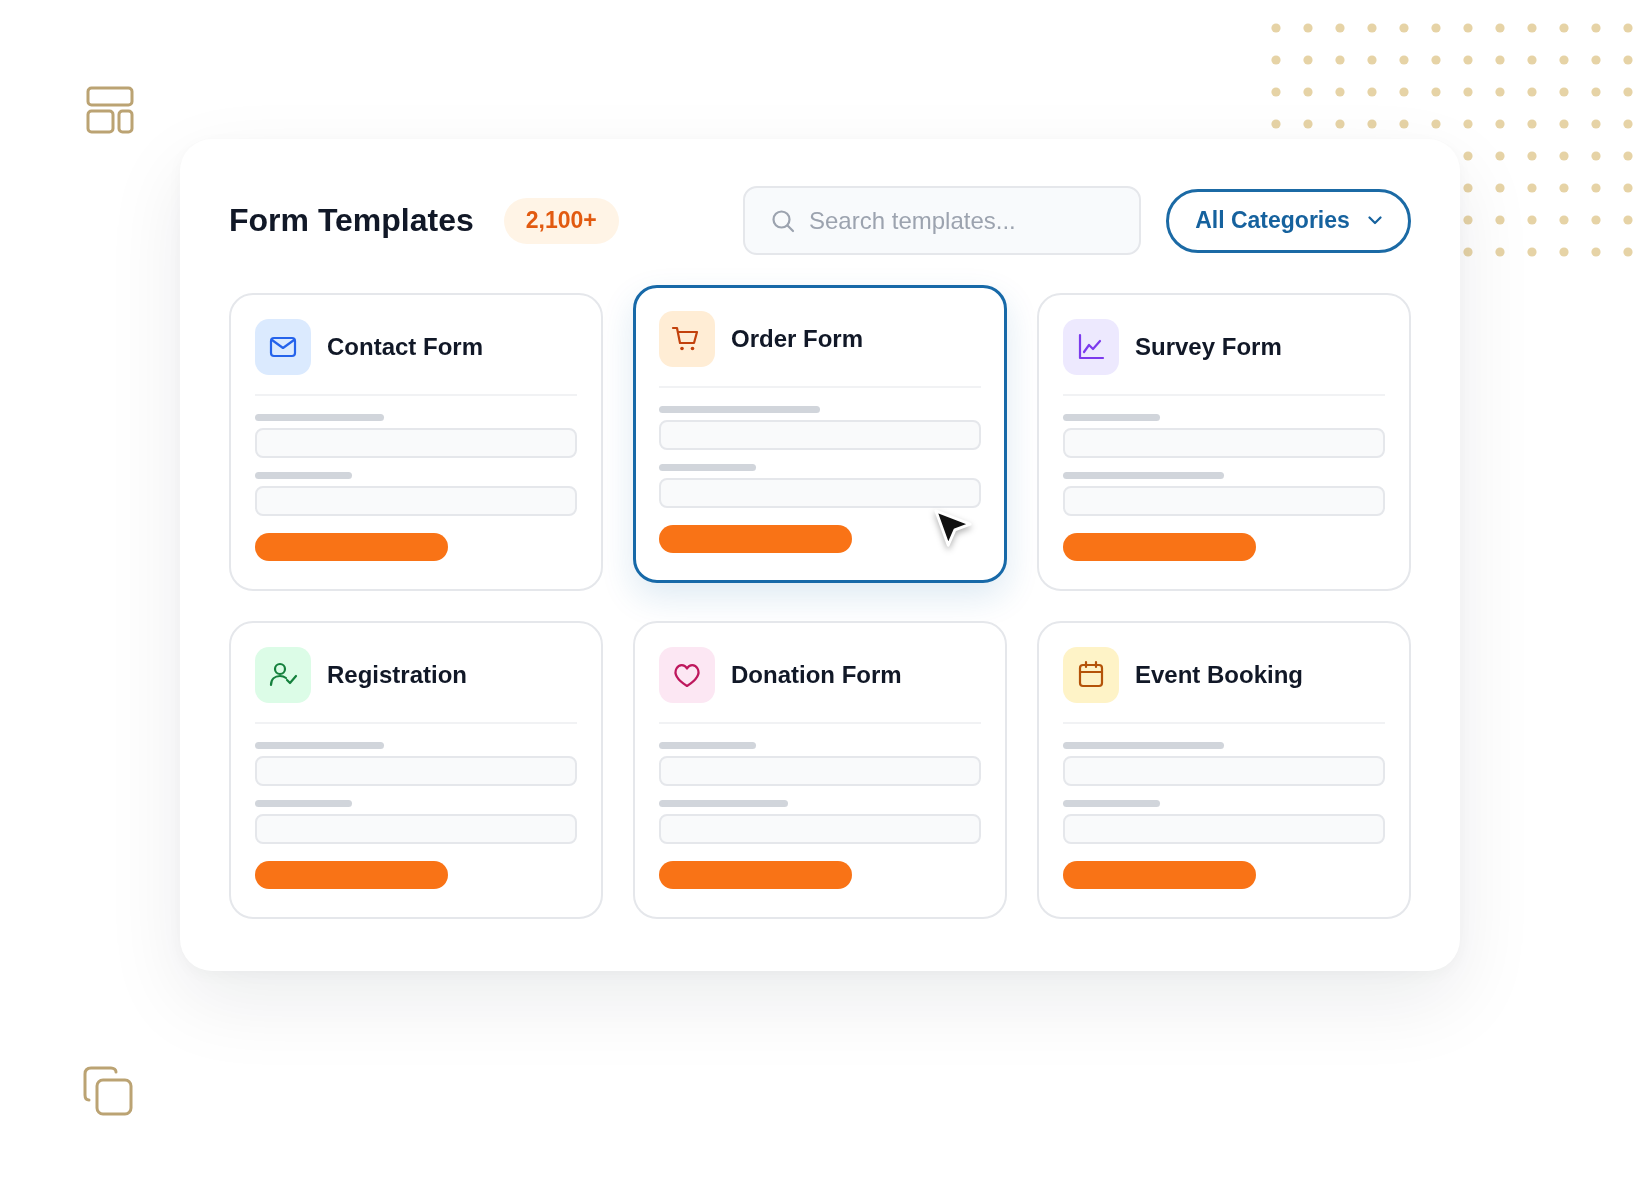 Image resolution: width=1640 pixels, height=1200 pixels. Describe the element at coordinates (1374, 220) in the screenshot. I see `chevron-down-icon` at that location.